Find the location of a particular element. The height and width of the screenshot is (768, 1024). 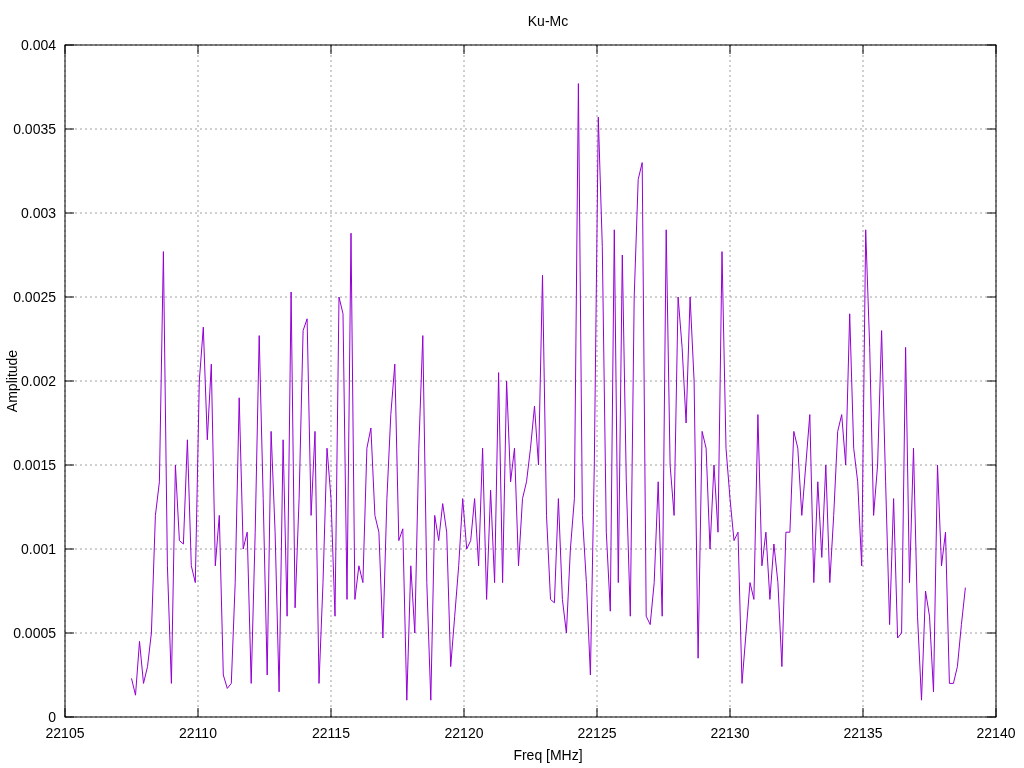

x-tick-label: 22130 is located at coordinates (730, 733).